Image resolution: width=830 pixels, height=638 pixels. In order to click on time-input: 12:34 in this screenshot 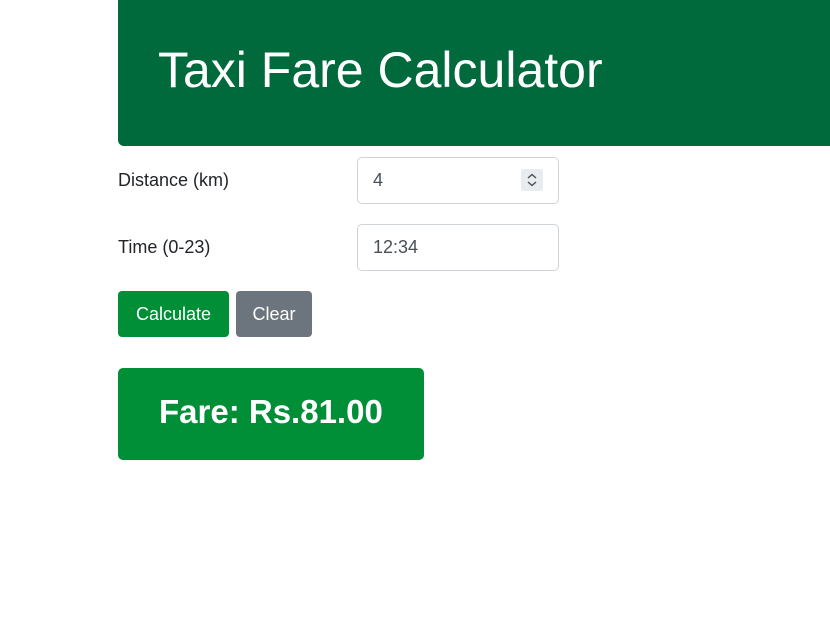, I will do `click(458, 247)`.